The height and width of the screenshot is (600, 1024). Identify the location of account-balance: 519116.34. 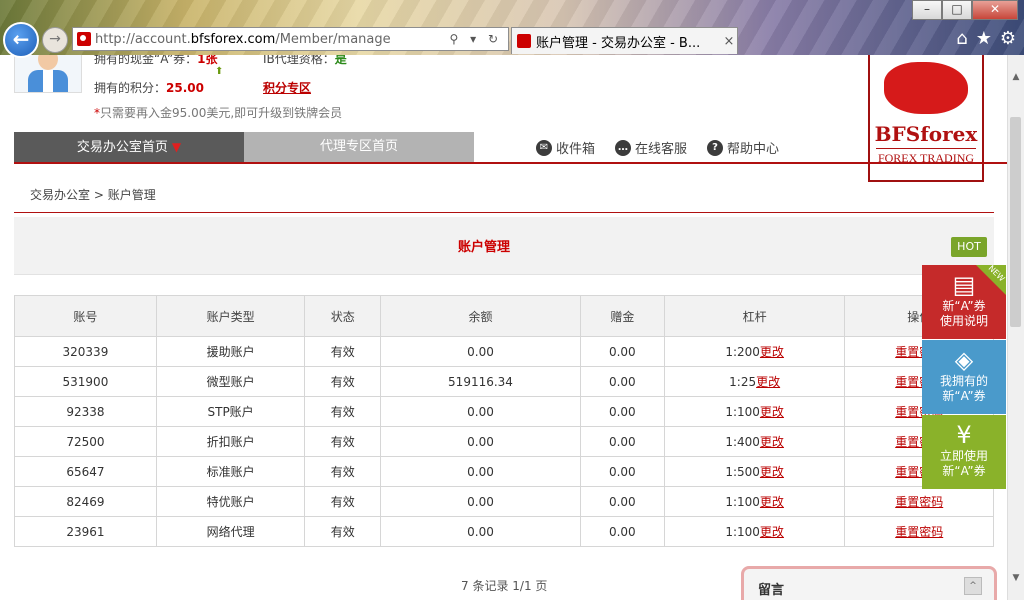
(480, 381).